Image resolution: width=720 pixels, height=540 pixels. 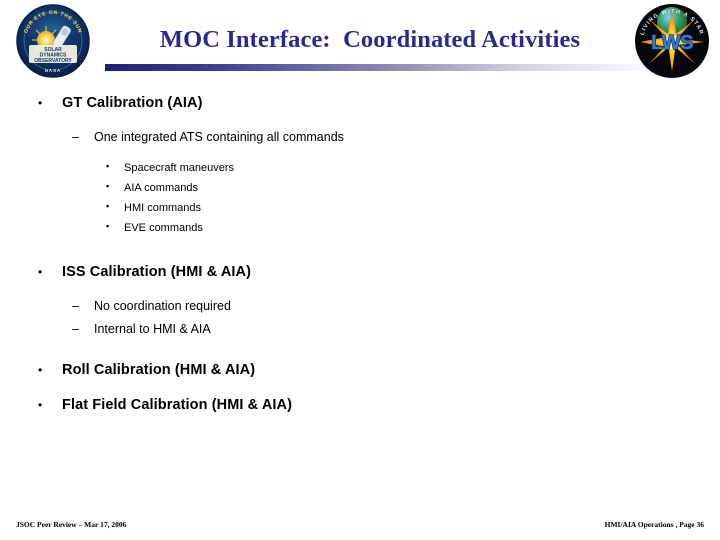 What do you see at coordinates (360, 172) in the screenshot?
I see `bullet-level3: ▪ Spacecraft maneuvers` at bounding box center [360, 172].